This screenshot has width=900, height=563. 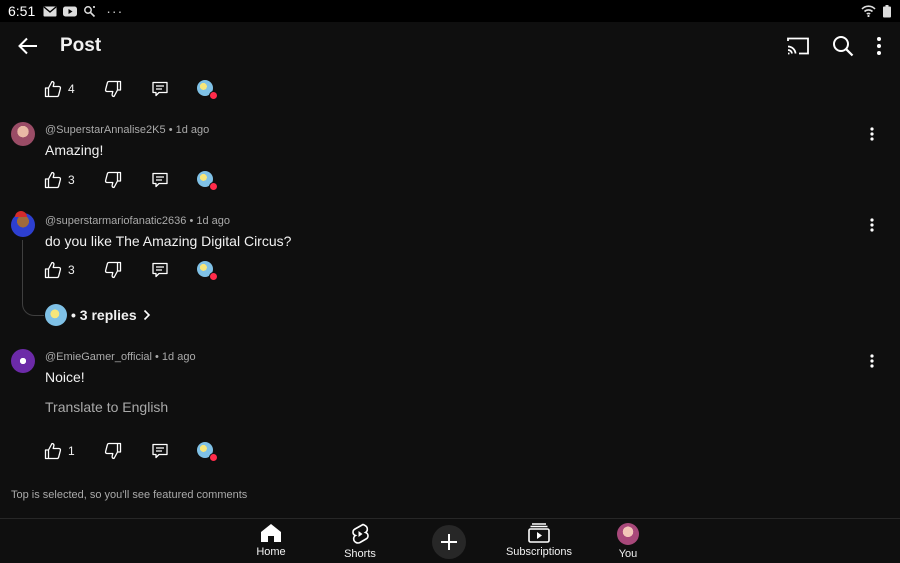 I want to click on comment-text: Amazing!, so click(x=74, y=150).